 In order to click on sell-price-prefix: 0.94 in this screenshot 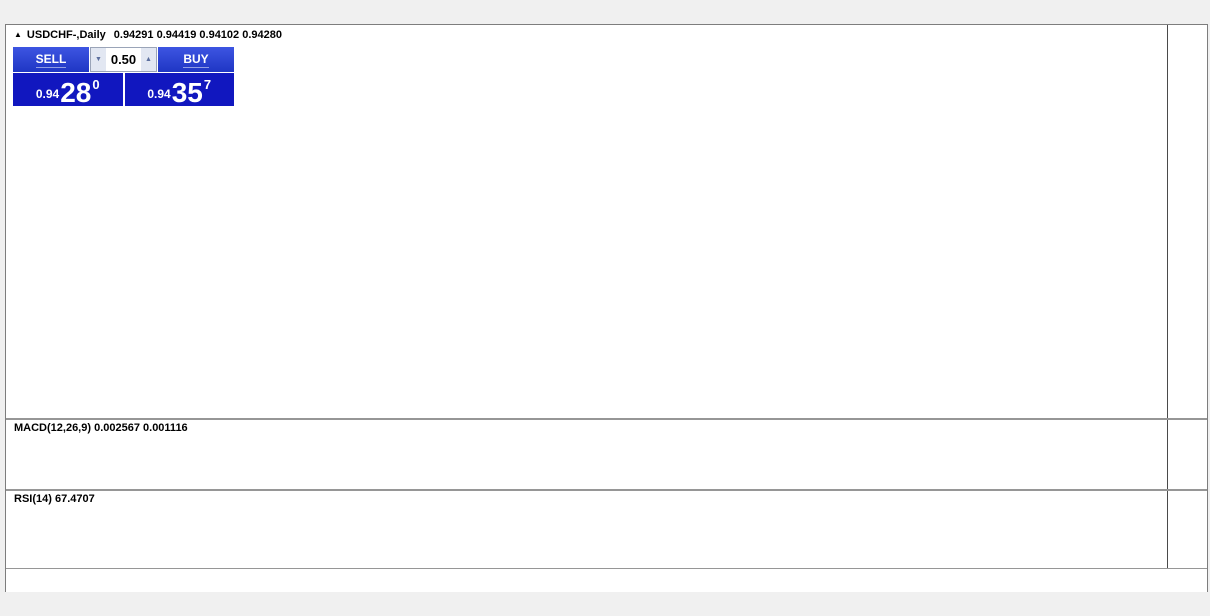, I will do `click(47, 94)`.